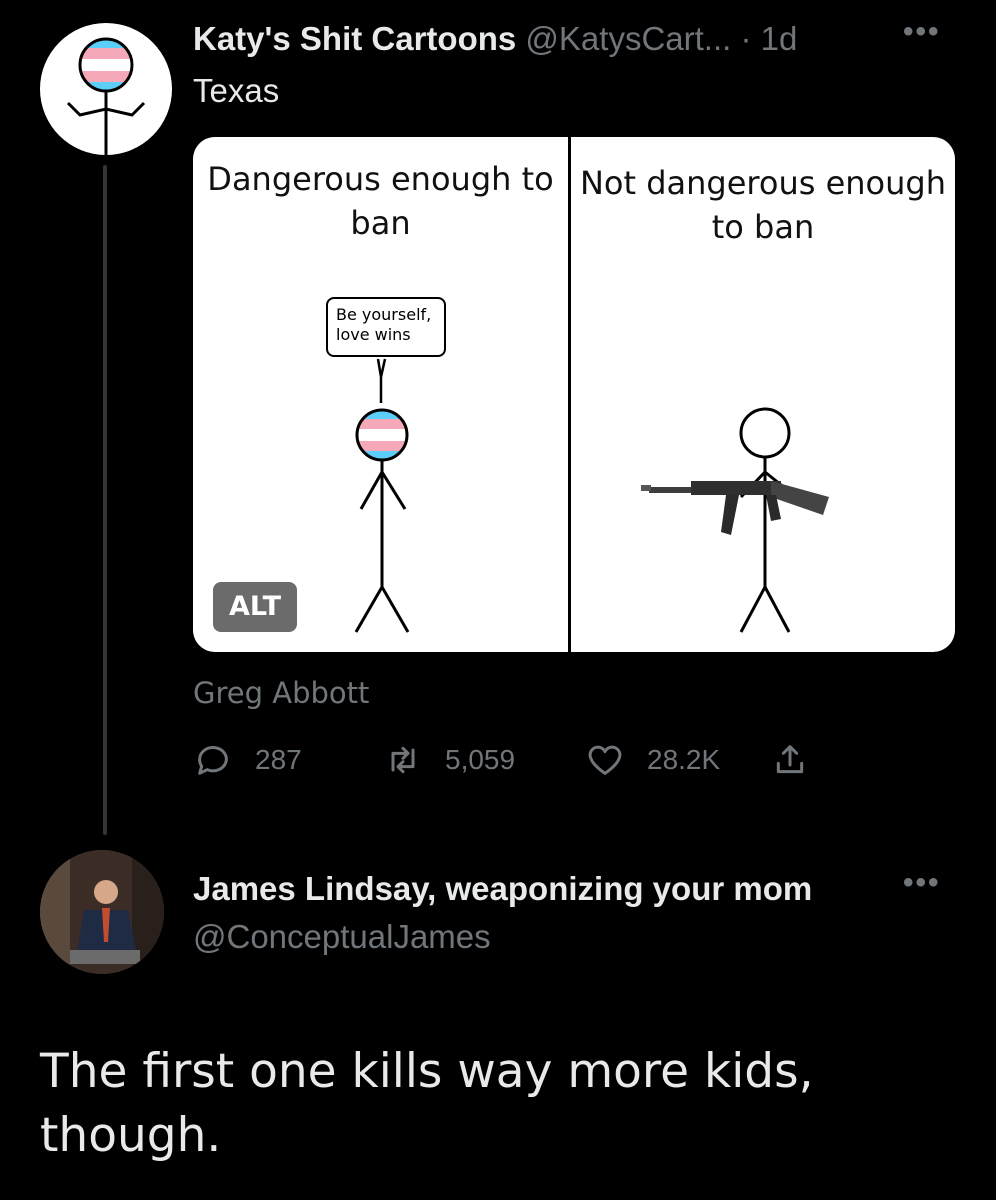  I want to click on avatar-photo-icon, so click(102, 912).